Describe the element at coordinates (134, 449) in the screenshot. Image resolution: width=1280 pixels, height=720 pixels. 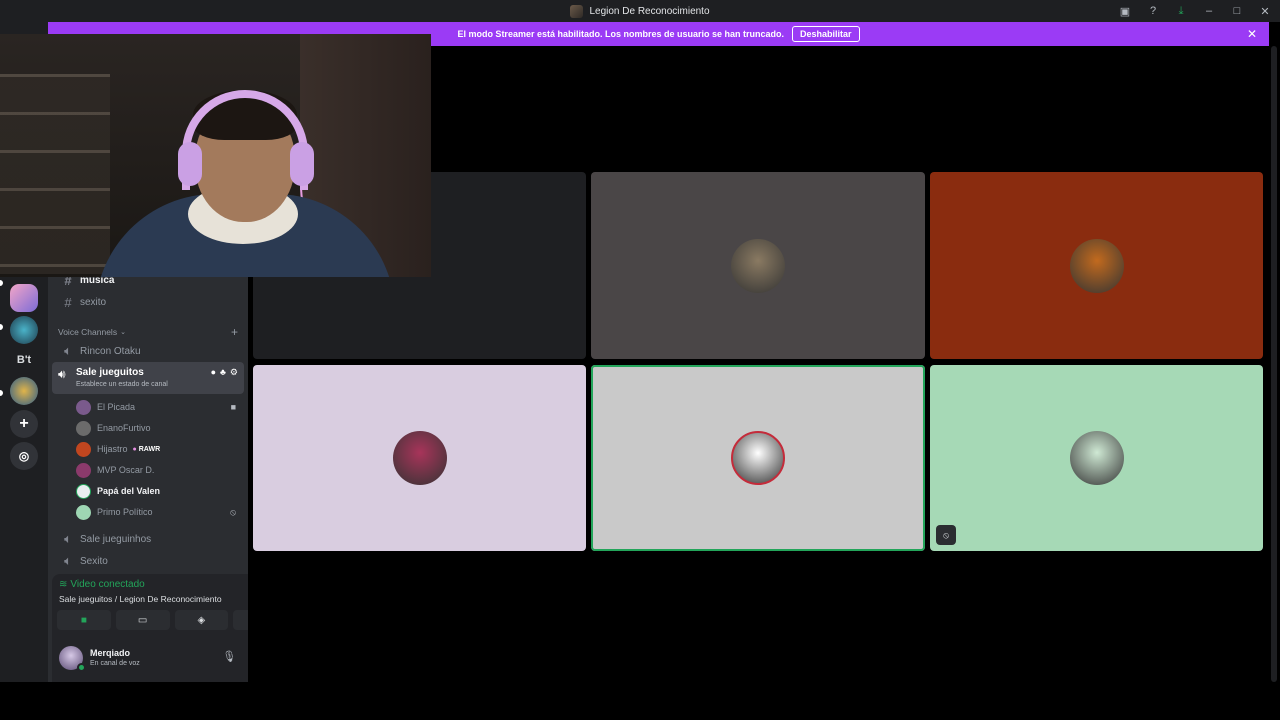
I see `paw-icon: ●` at that location.